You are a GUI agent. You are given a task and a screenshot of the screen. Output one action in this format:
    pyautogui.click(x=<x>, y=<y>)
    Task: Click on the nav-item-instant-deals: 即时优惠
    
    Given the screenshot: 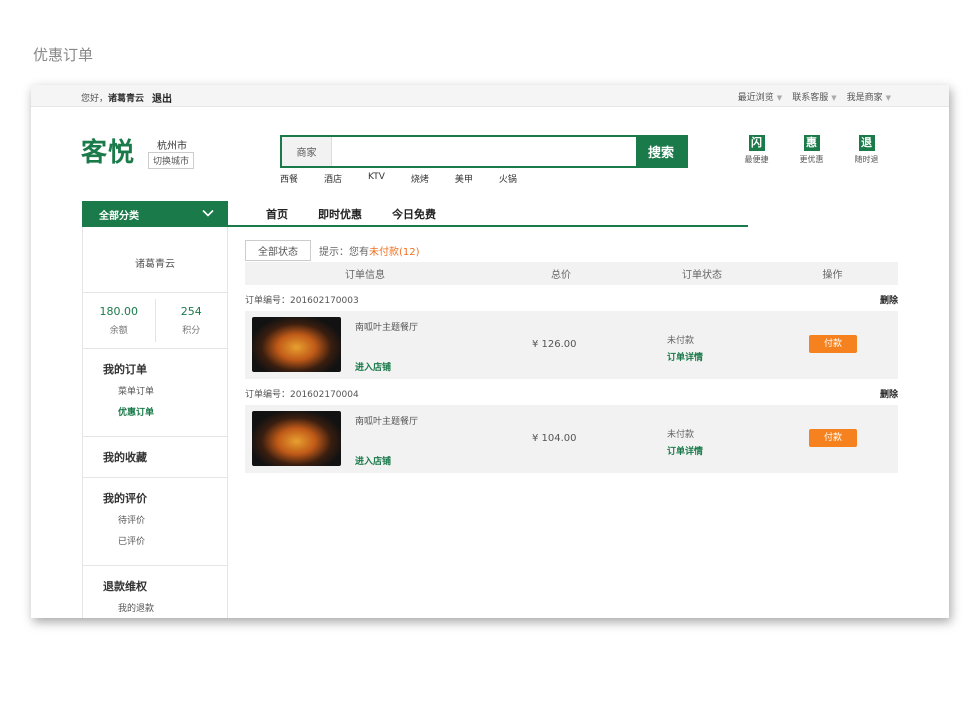 What is the action you would take?
    pyautogui.click(x=340, y=213)
    